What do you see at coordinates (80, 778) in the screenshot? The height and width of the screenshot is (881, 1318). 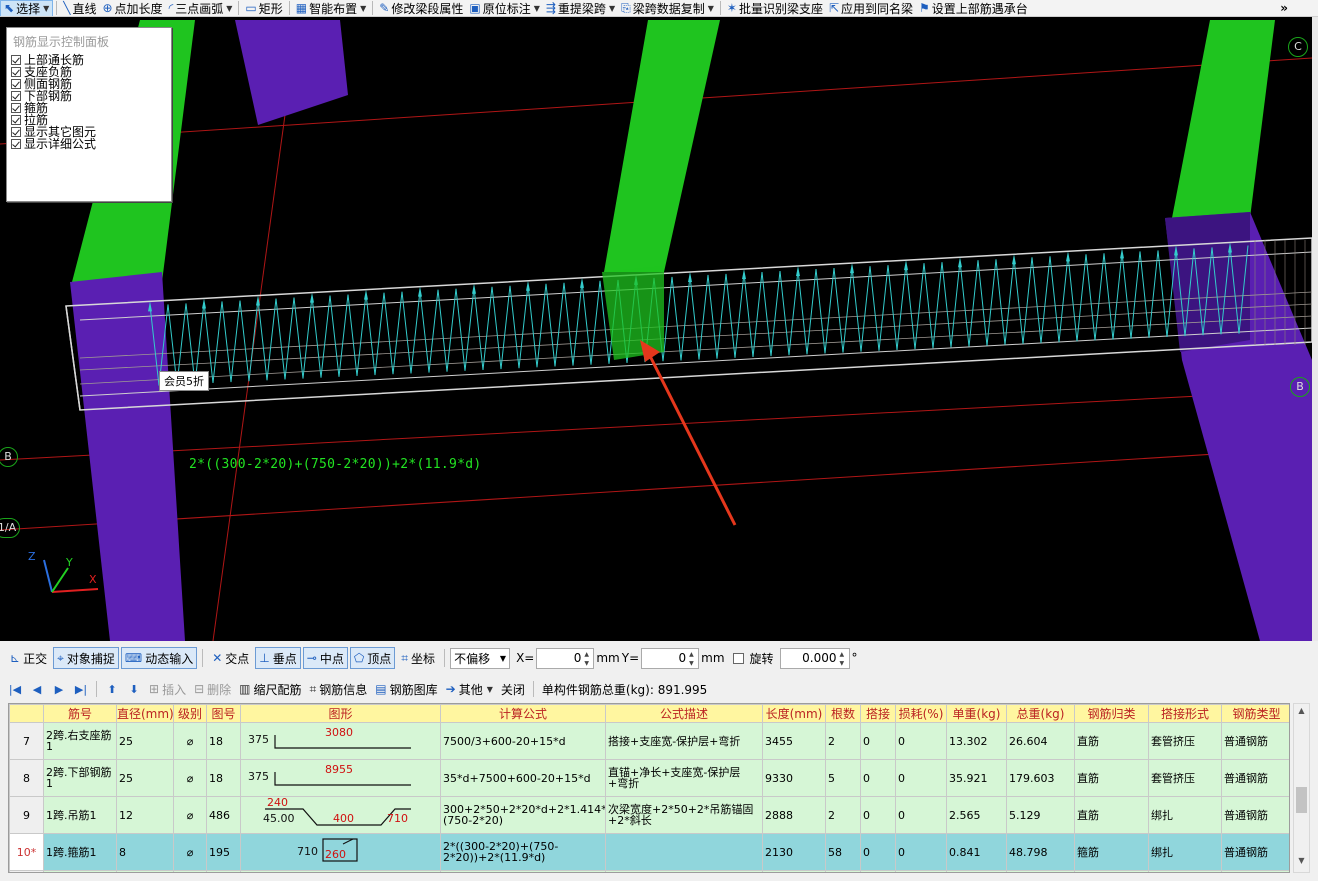 I see `cell-name: 2跨.下部钢筋1` at bounding box center [80, 778].